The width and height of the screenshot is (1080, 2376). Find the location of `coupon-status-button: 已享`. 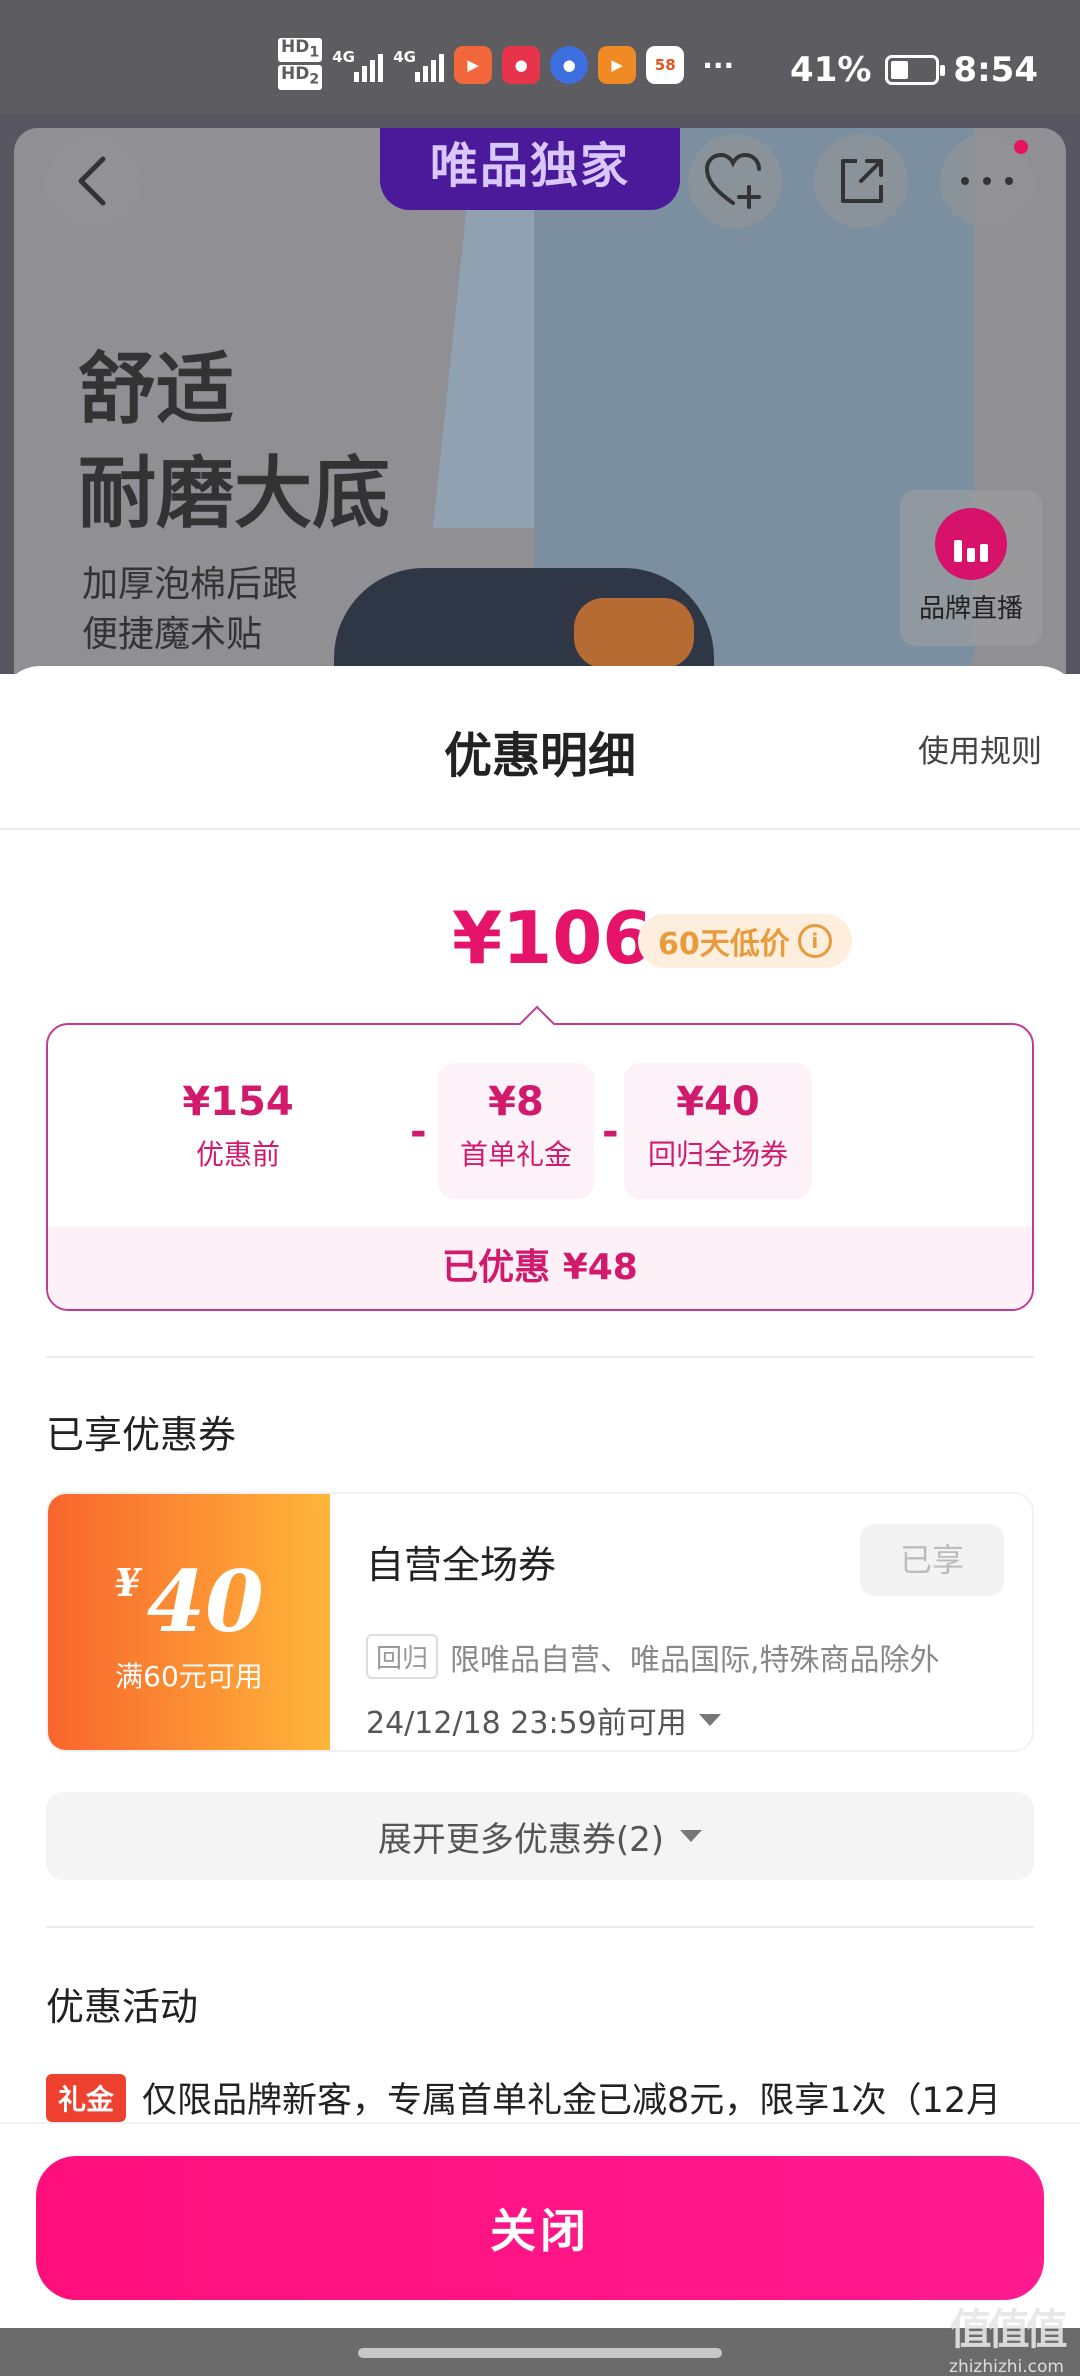

coupon-status-button: 已享 is located at coordinates (932, 1560).